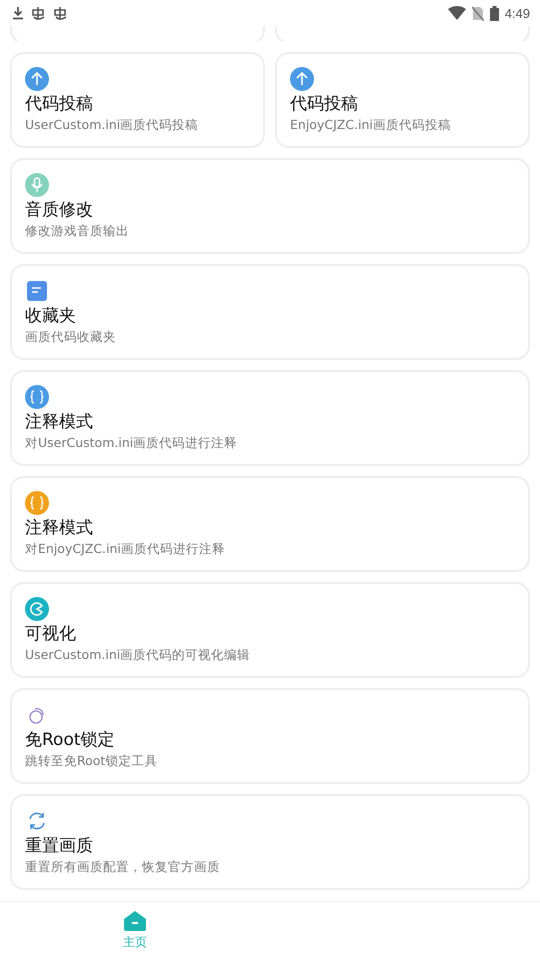 The height and width of the screenshot is (960, 540). I want to click on home-icon, so click(135, 921).